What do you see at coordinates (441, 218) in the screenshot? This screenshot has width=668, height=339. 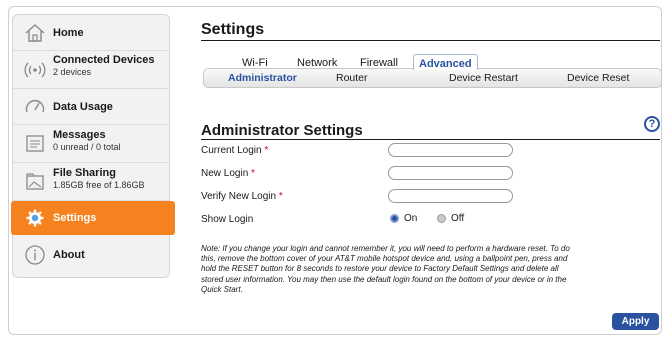 I see `radio-unselected-icon` at bounding box center [441, 218].